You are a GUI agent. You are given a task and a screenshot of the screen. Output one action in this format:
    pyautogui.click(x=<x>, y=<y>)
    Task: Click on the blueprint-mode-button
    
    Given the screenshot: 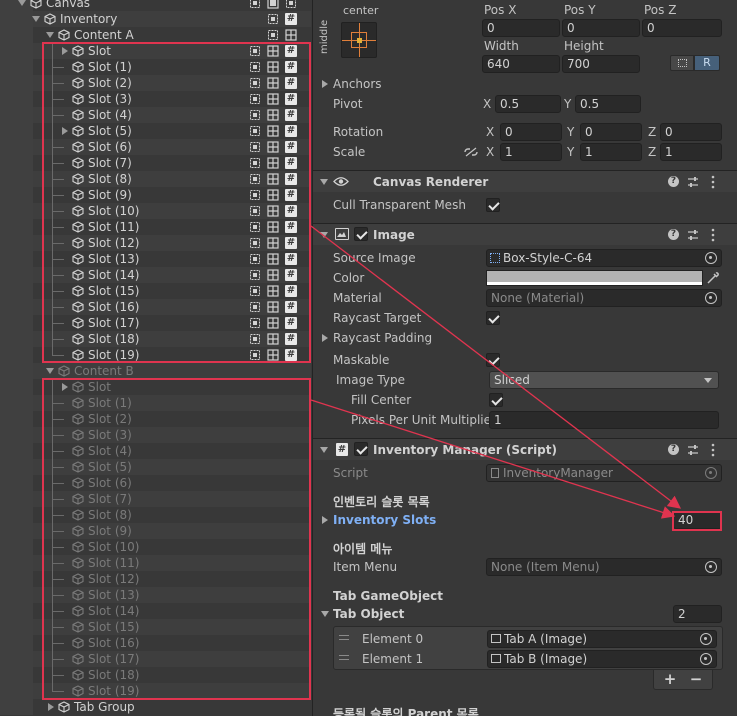 What is the action you would take?
    pyautogui.click(x=682, y=63)
    